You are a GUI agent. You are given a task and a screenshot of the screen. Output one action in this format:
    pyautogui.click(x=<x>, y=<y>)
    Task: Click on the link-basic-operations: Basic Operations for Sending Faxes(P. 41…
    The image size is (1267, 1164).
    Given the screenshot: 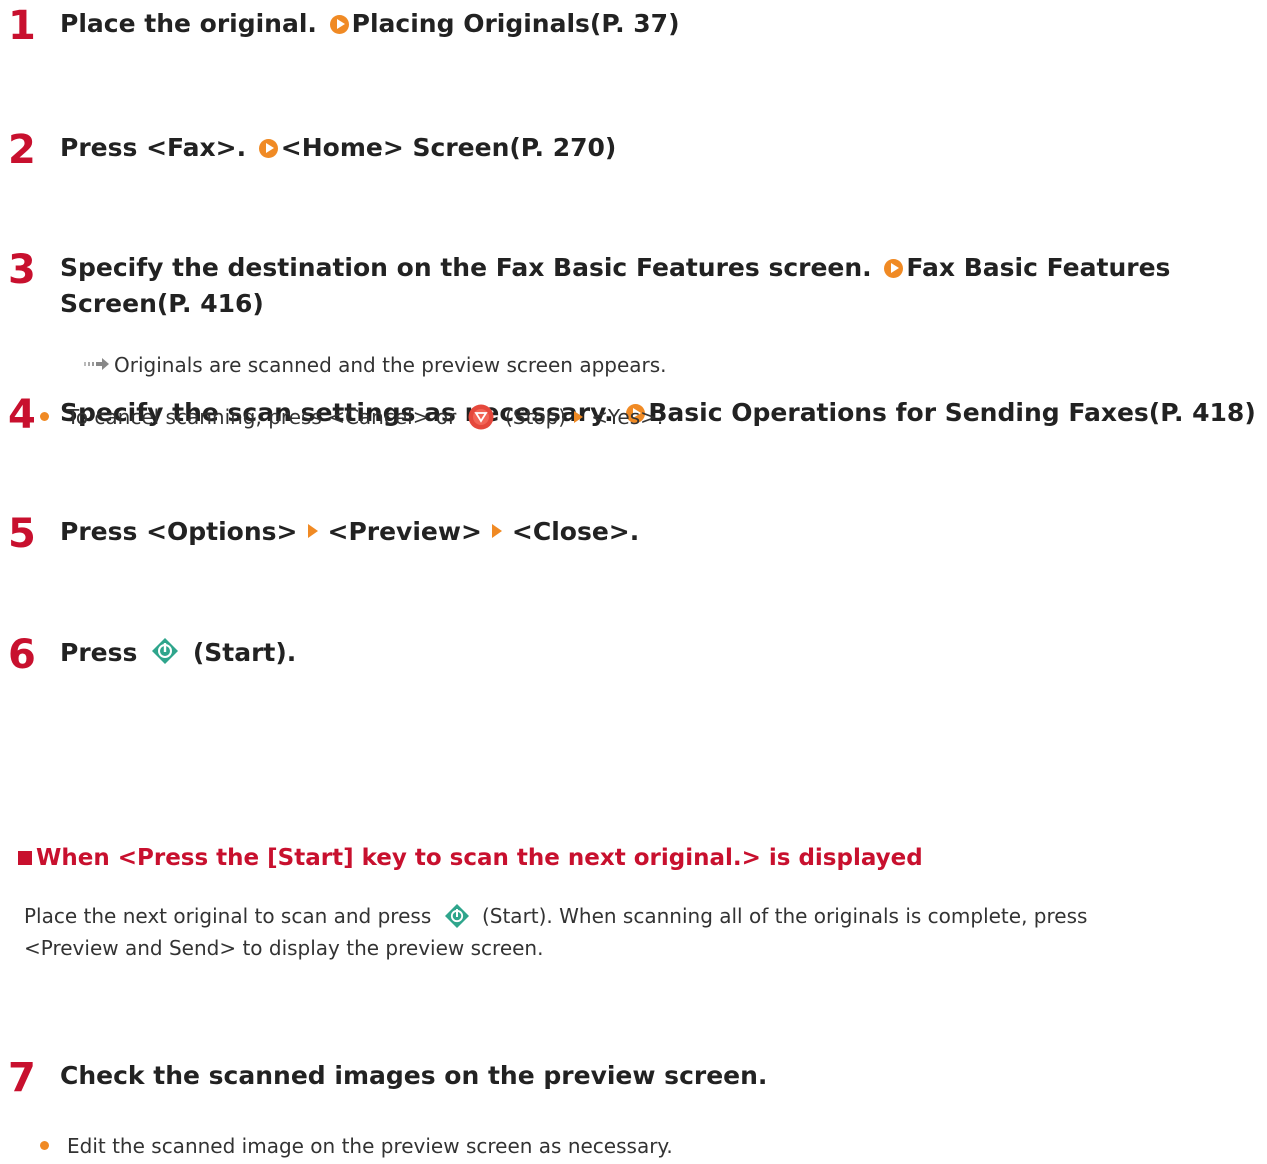 What is the action you would take?
    pyautogui.click(x=951, y=412)
    